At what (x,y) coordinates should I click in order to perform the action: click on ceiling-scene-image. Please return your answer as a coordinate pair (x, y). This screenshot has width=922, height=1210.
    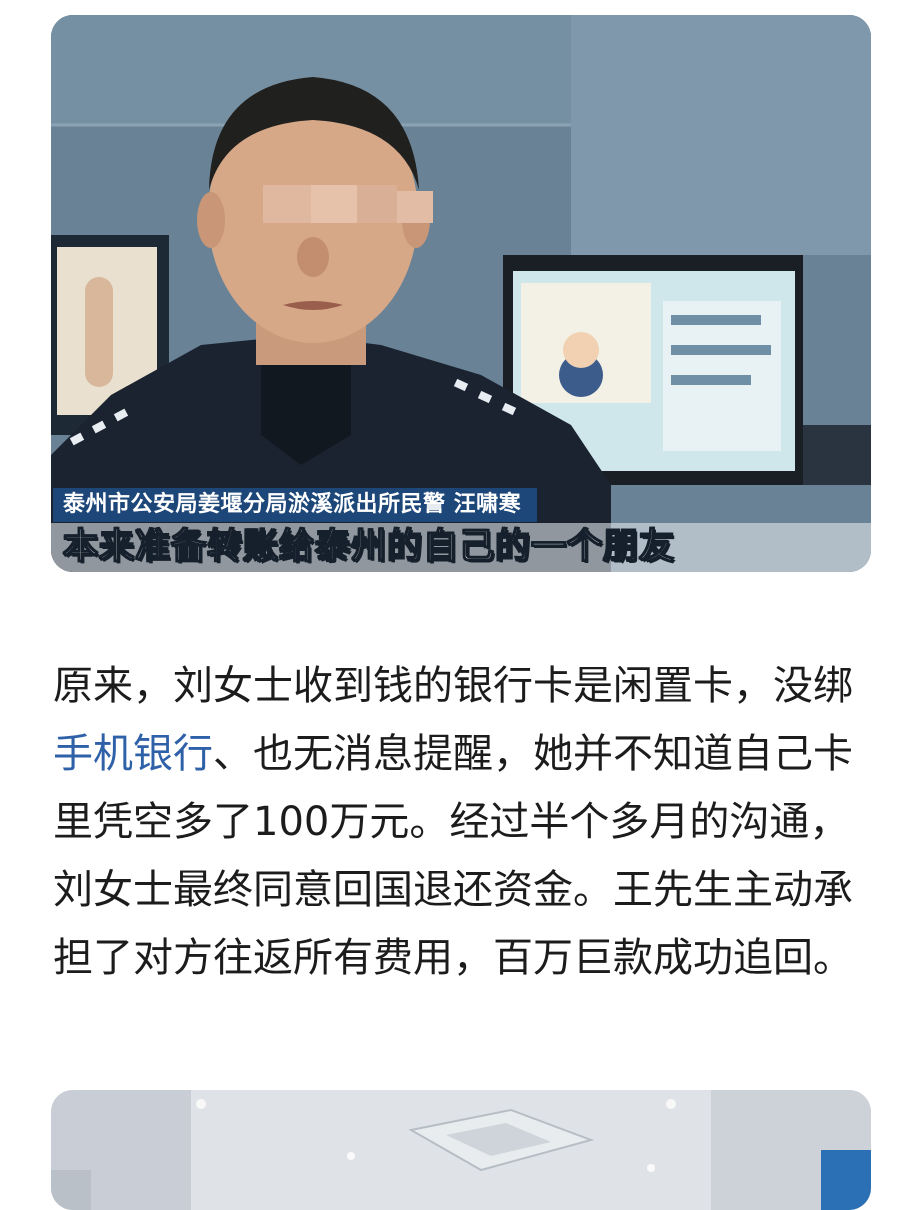
    Looking at the image, I should click on (461, 1150).